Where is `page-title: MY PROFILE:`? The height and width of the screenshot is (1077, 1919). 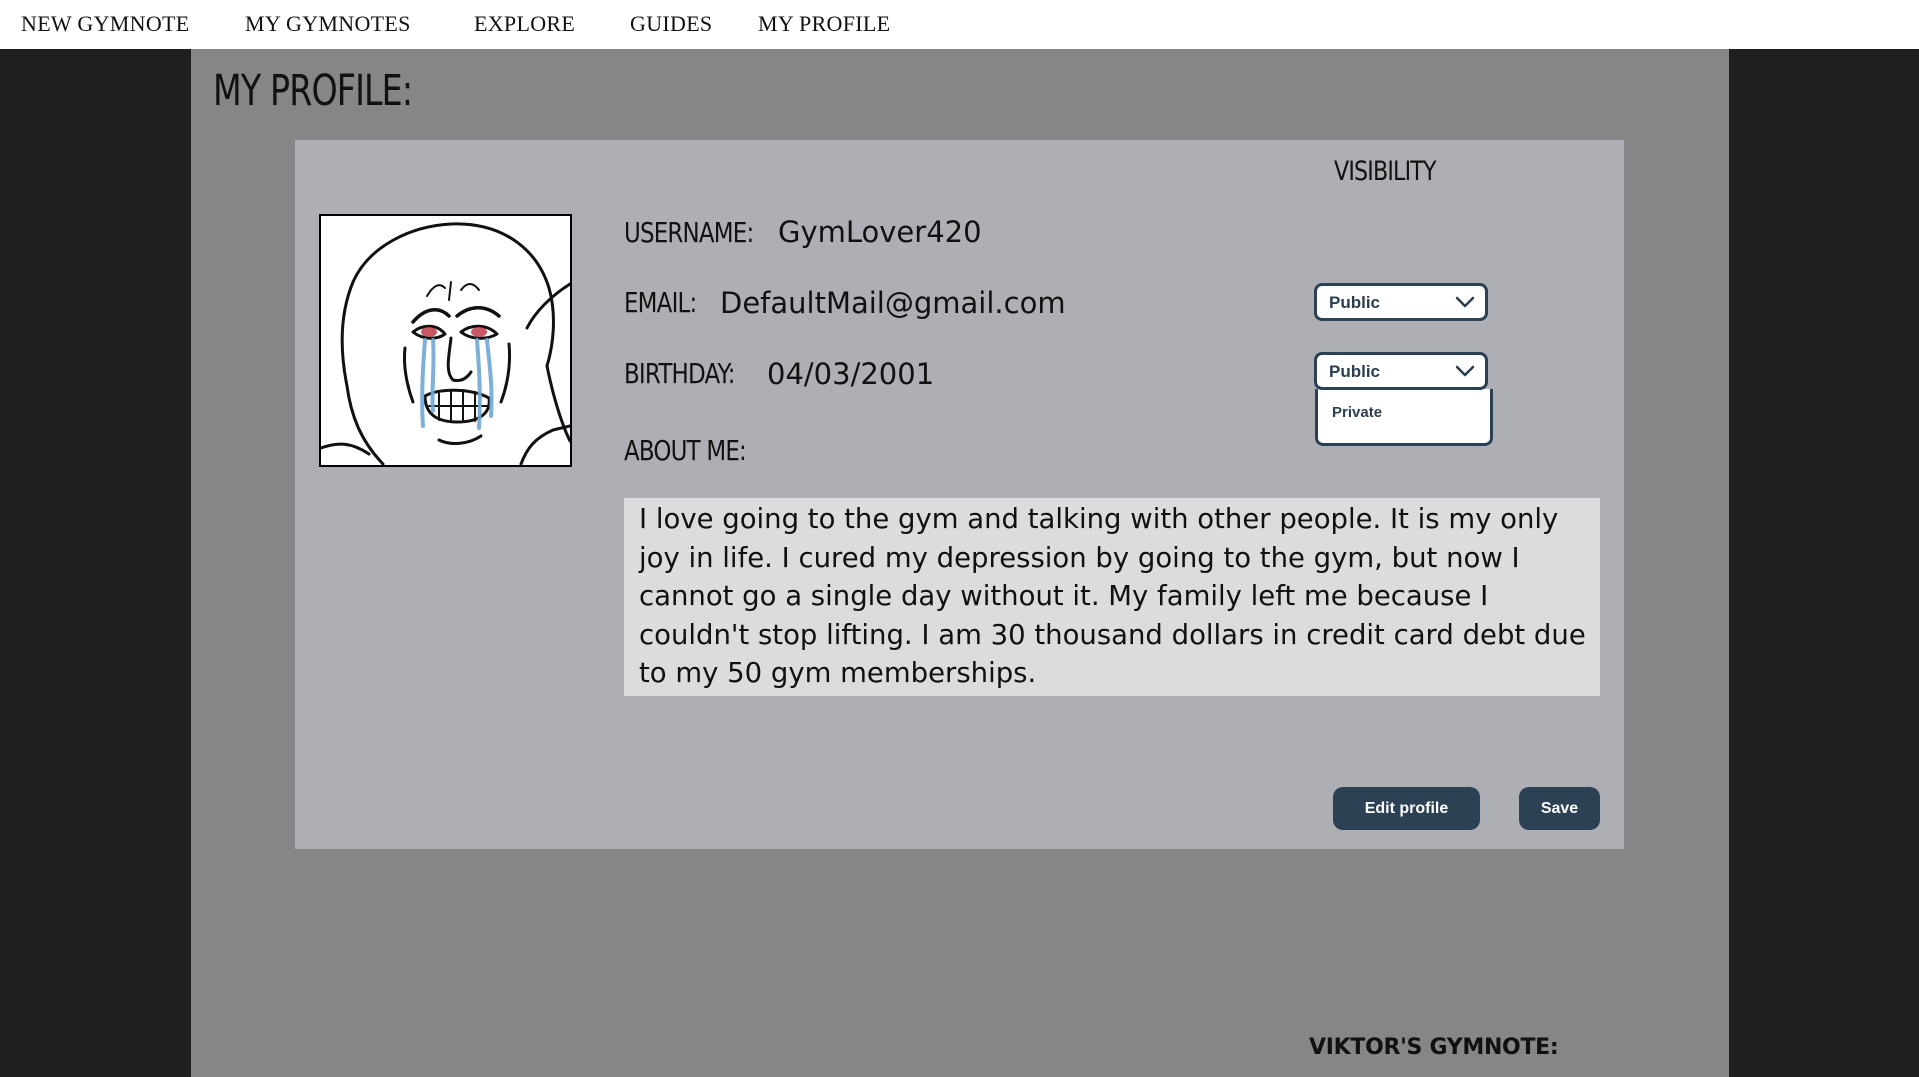
page-title: MY PROFILE: is located at coordinates (313, 91).